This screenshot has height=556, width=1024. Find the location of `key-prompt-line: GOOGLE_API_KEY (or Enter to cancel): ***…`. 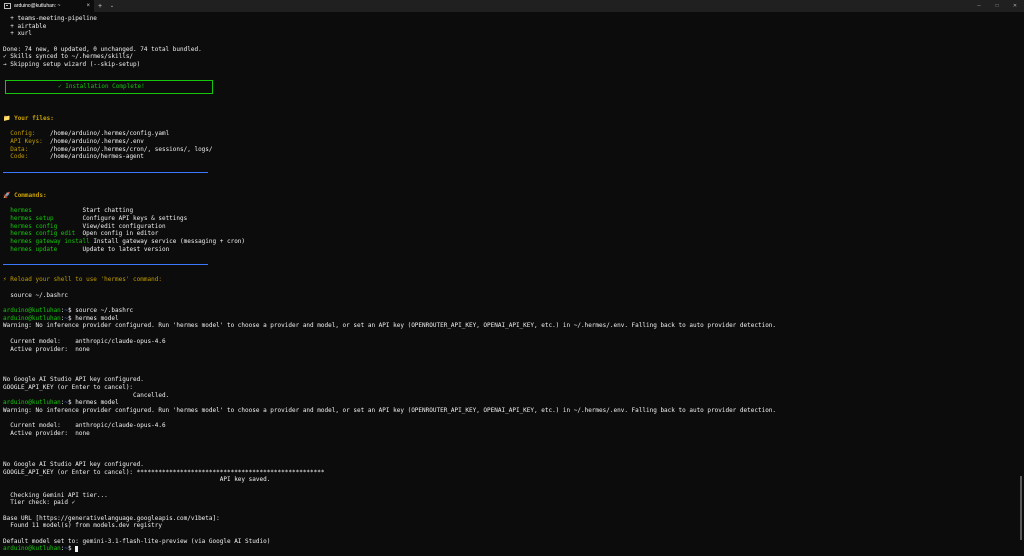

key-prompt-line: GOOGLE_API_KEY (or Enter to cancel): ***… is located at coordinates (164, 472).